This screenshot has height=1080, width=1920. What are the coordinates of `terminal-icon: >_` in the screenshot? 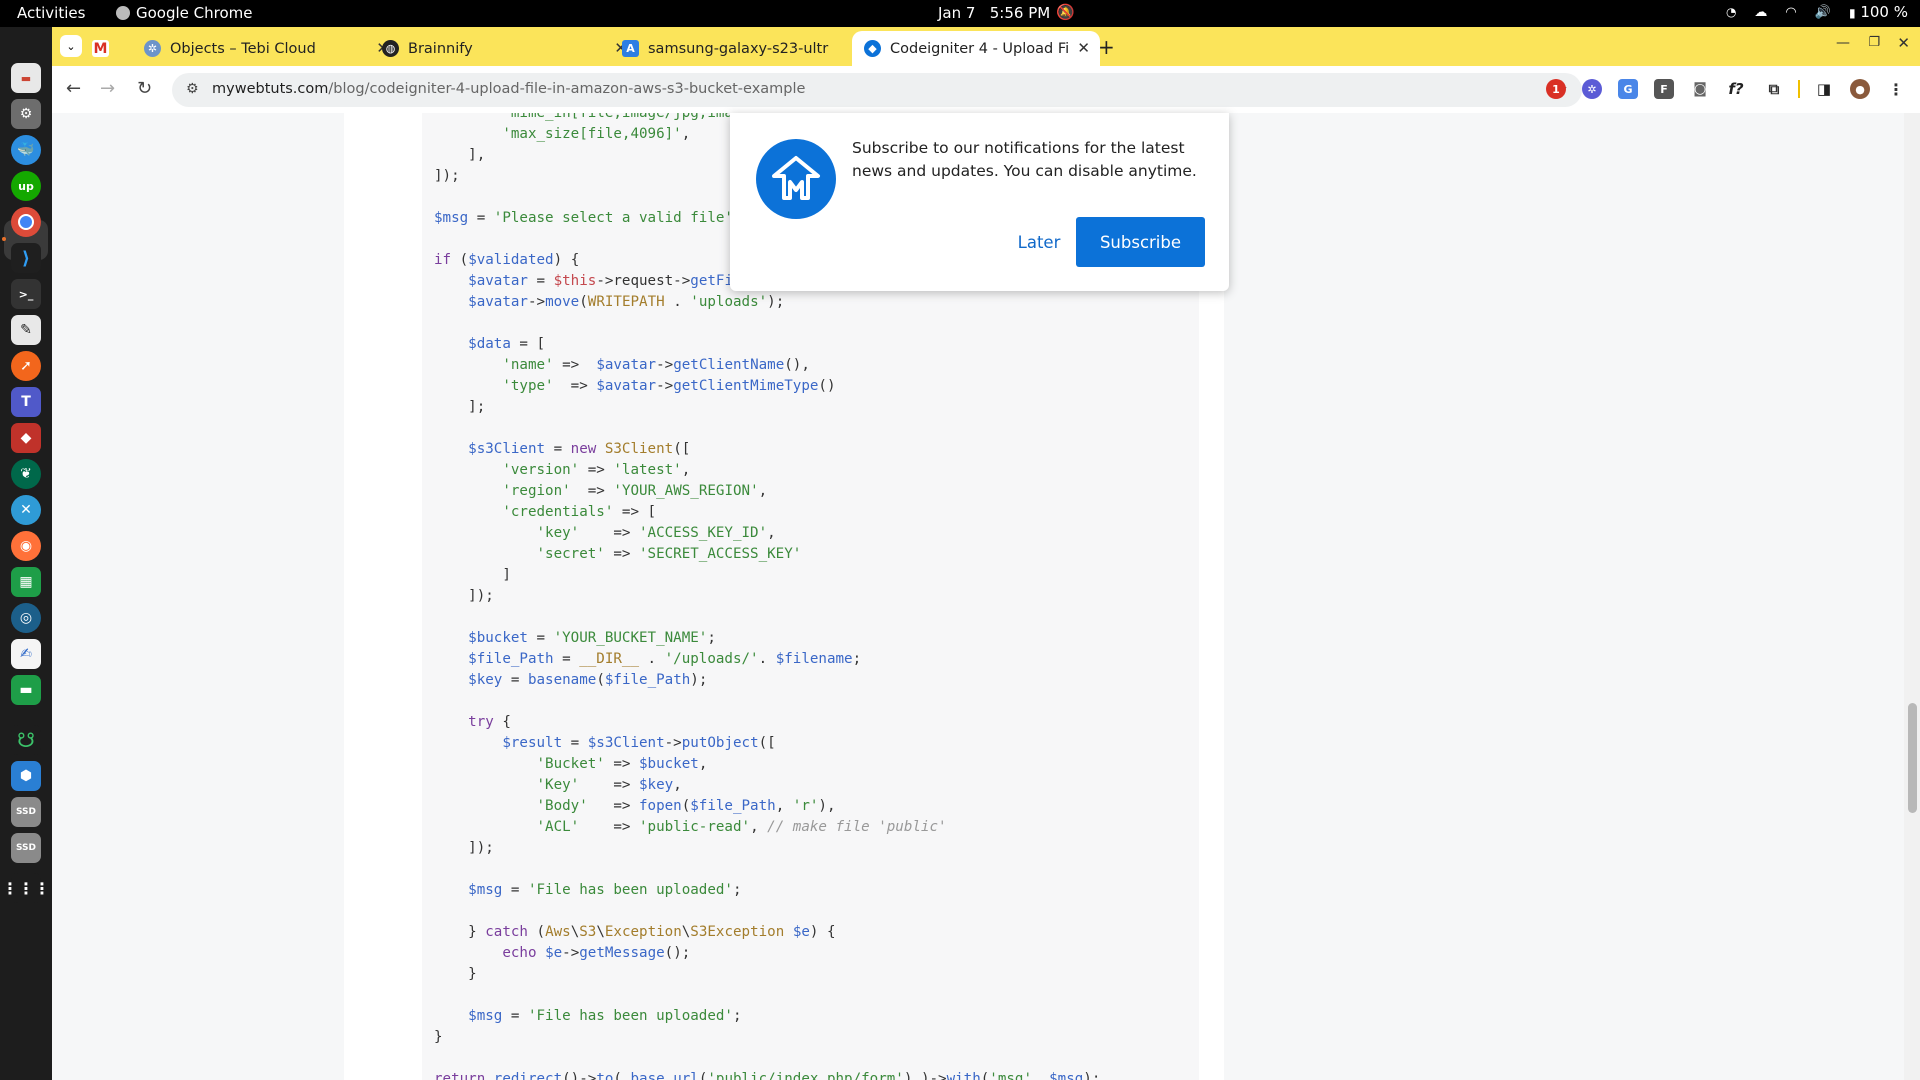 It's located at (26, 294).